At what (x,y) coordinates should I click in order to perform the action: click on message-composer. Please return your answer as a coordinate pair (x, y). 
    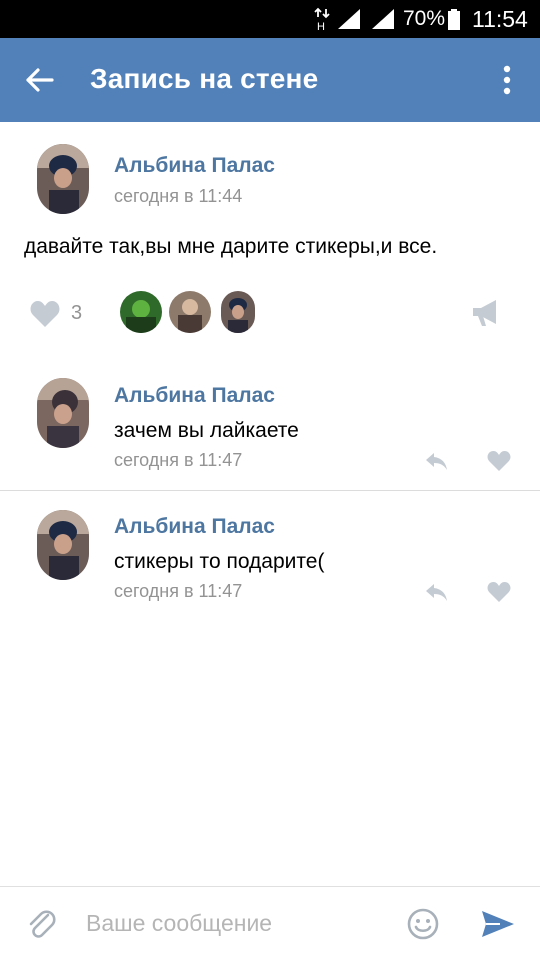
    Looking at the image, I should click on (270, 923).